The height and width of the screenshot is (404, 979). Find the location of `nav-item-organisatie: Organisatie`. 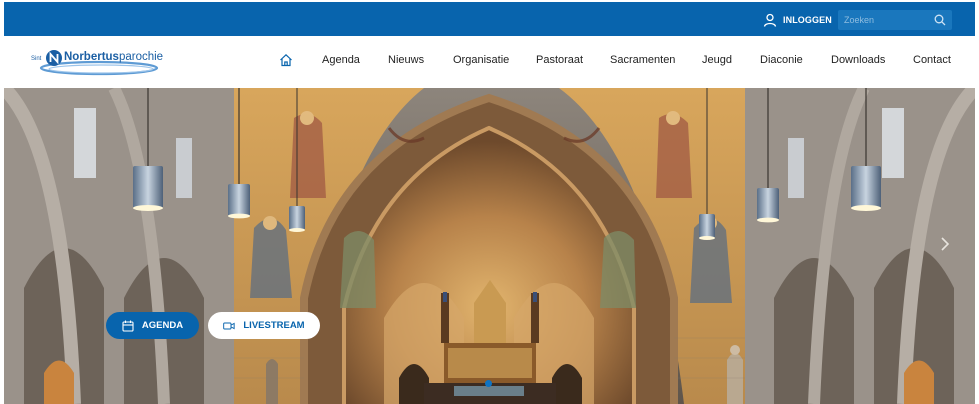

nav-item-organisatie: Organisatie is located at coordinates (481, 60).